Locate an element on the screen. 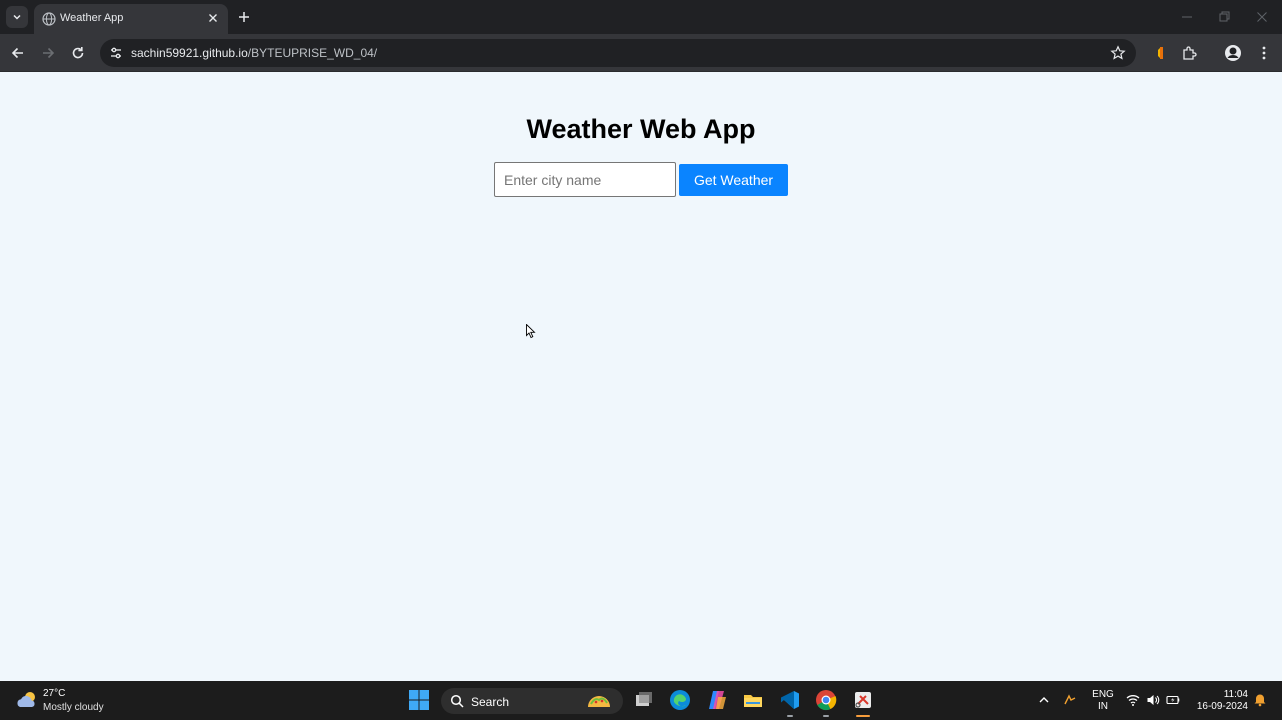 This screenshot has width=1282, height=720. chrome-running-indicator is located at coordinates (826, 716).